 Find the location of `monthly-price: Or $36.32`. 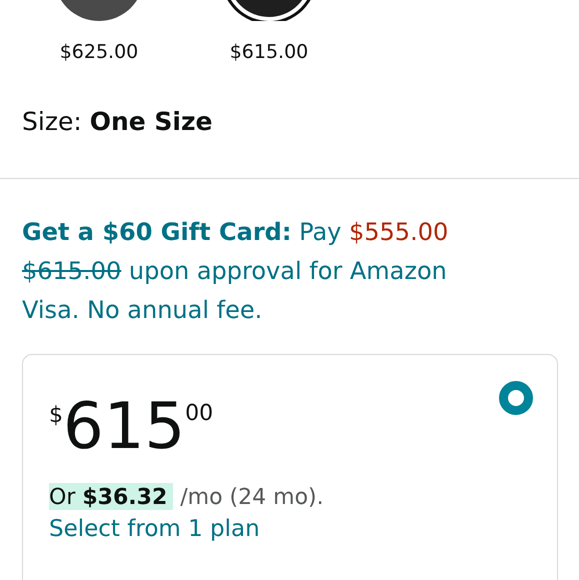

monthly-price: Or $36.32 is located at coordinates (111, 496).